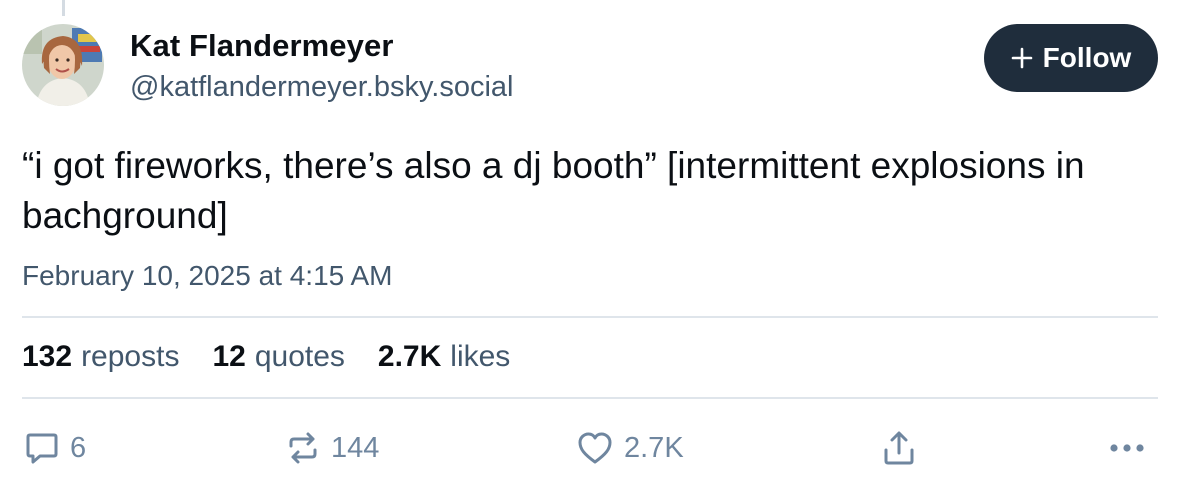 The image size is (1182, 488). I want to click on like-button: 2.7K, so click(630, 448).